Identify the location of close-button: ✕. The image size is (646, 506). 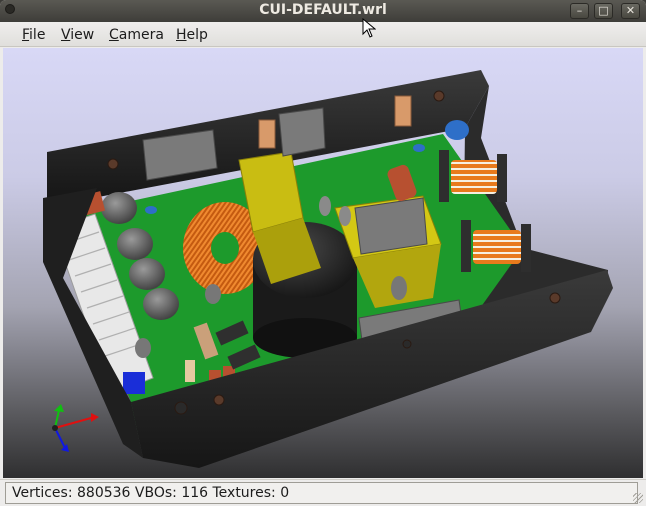
(630, 11).